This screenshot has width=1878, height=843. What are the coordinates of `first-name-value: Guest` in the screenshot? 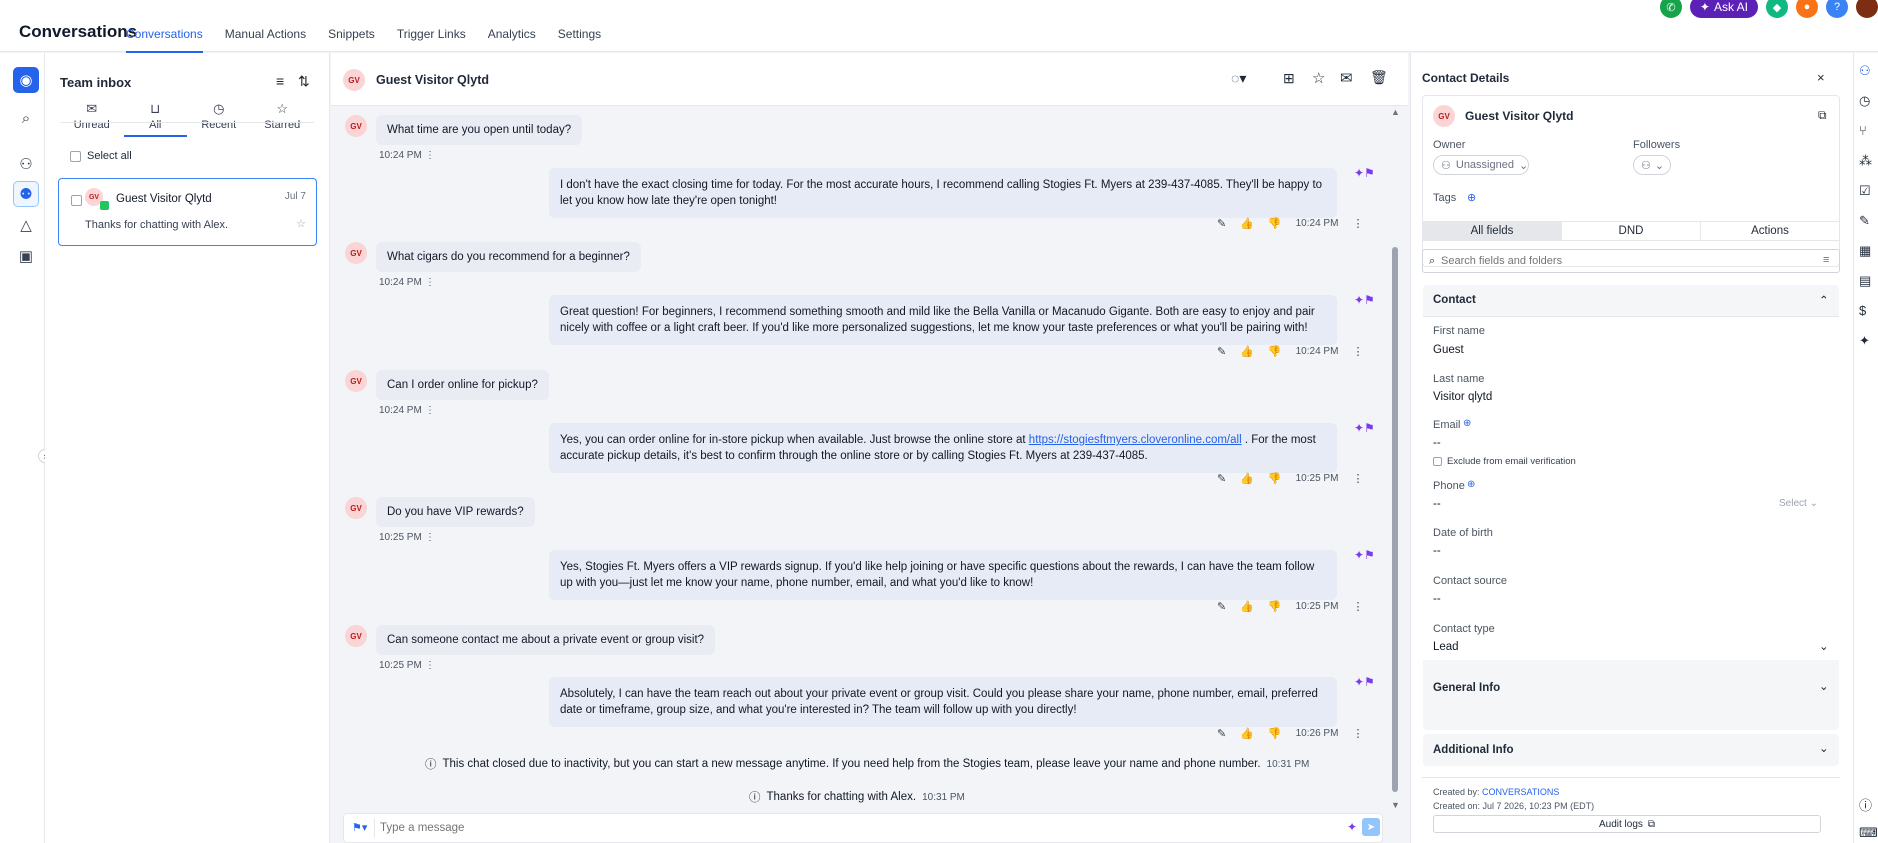 It's located at (1448, 350).